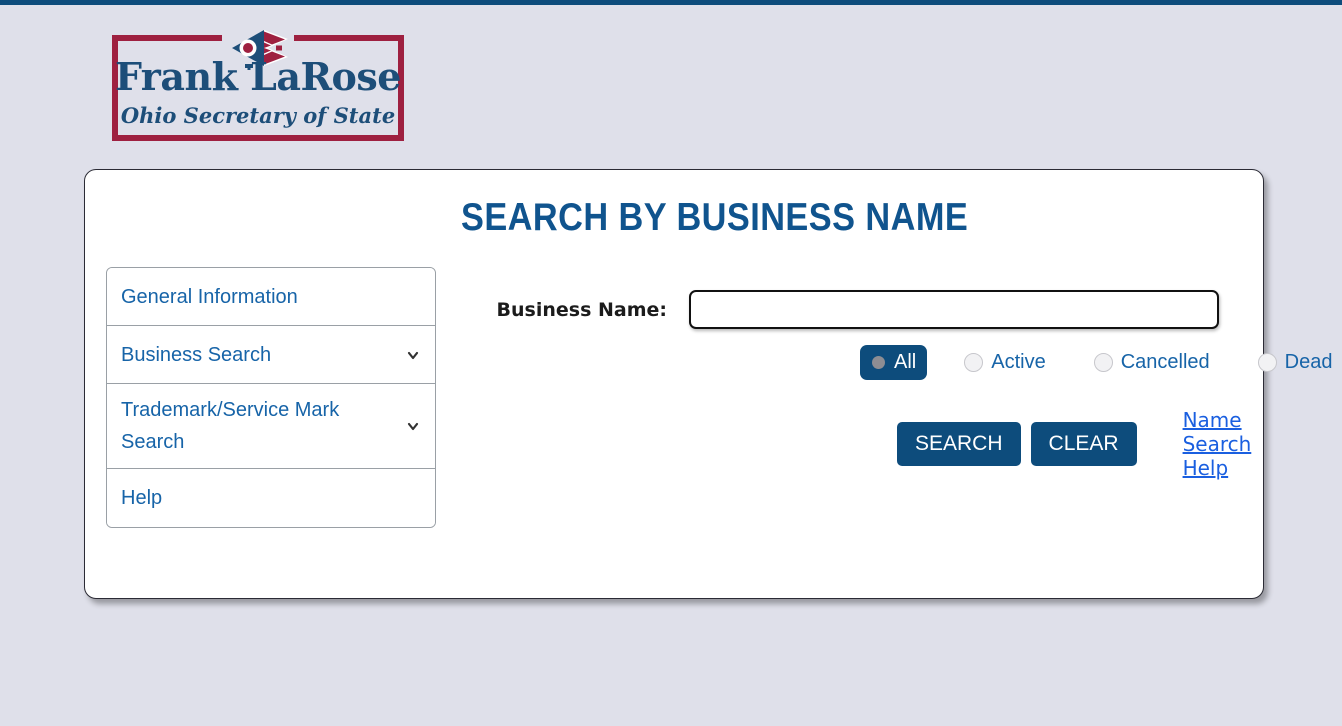  I want to click on business-name-field-row: Business Name:, so click(855, 309).